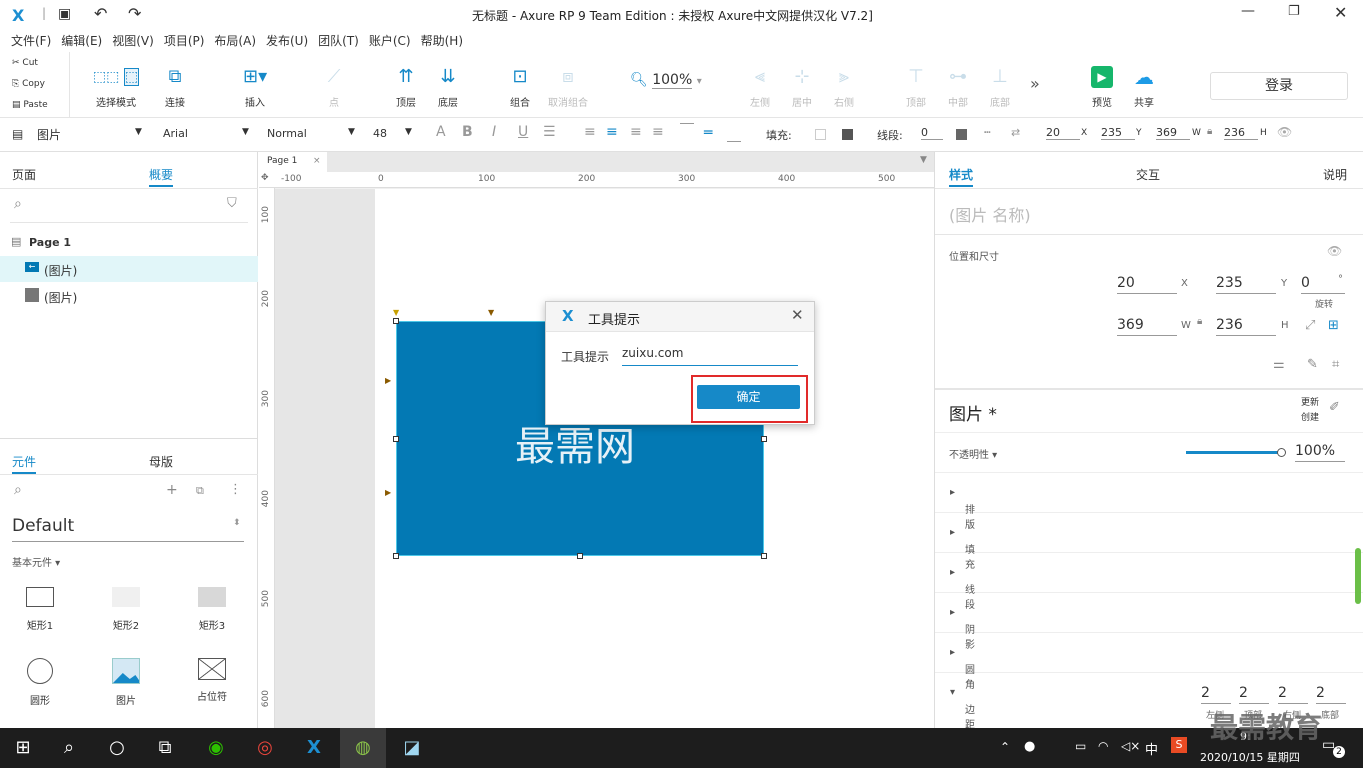  Describe the element at coordinates (1312, 364) in the screenshot. I see `edit-pencil-icon: ✎` at that location.